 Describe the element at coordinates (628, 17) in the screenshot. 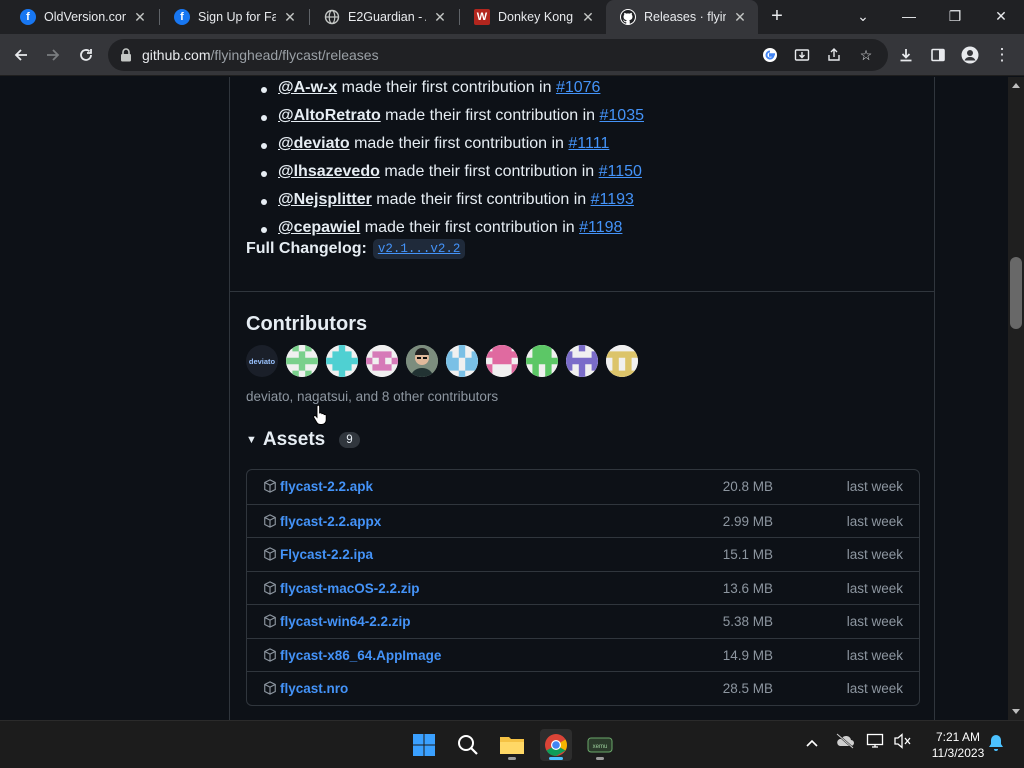

I see `github-icon` at that location.